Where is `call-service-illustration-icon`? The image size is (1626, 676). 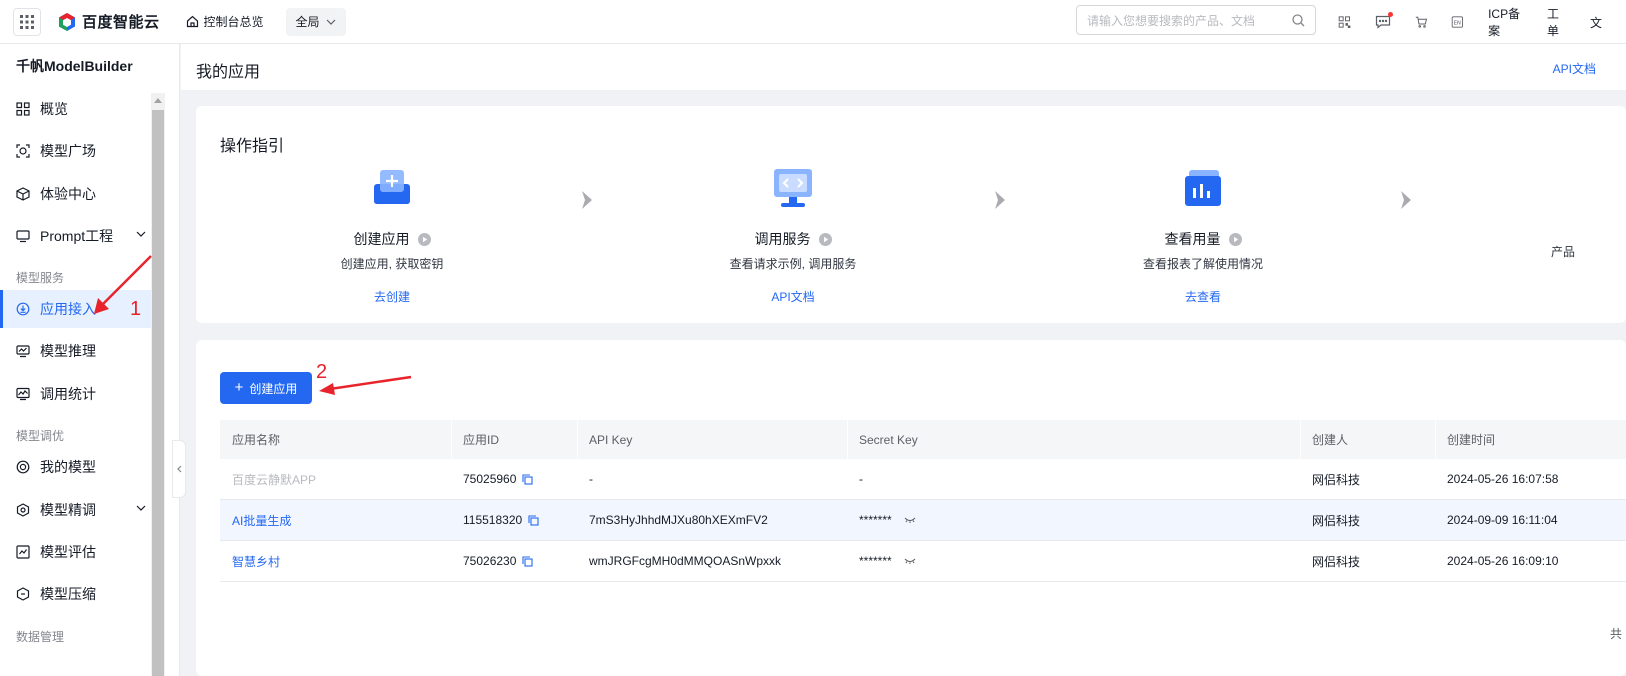
call-service-illustration-icon is located at coordinates (793, 188).